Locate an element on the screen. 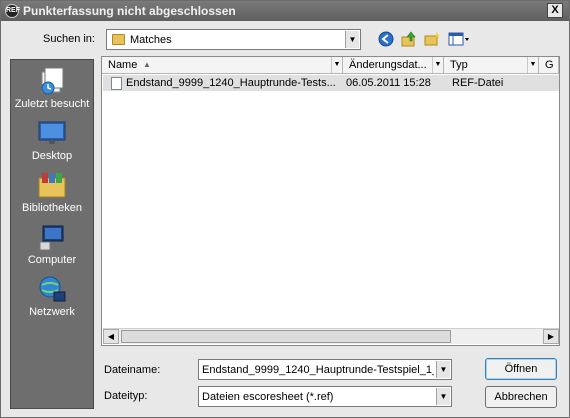 This screenshot has width=570, height=418. place-label: Computer is located at coordinates (52, 260).